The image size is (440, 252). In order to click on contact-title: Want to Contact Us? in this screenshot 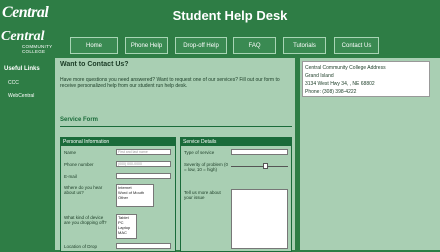, I will do `click(94, 64)`.